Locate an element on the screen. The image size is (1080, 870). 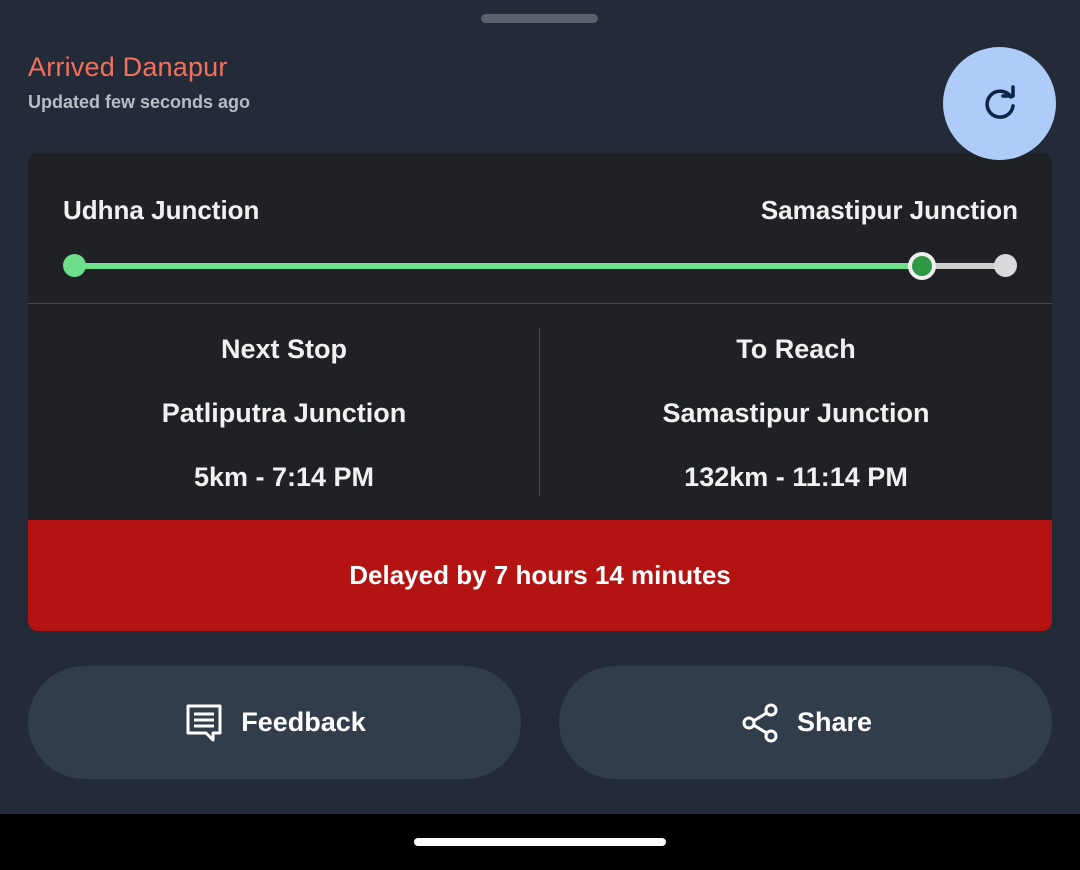
drag-handle is located at coordinates (539, 18).